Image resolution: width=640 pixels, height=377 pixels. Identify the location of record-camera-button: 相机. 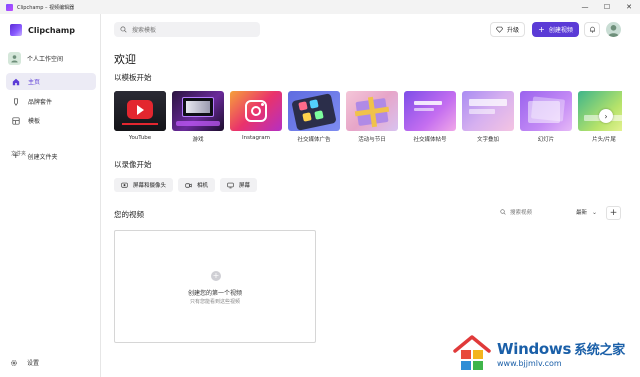
(197, 185).